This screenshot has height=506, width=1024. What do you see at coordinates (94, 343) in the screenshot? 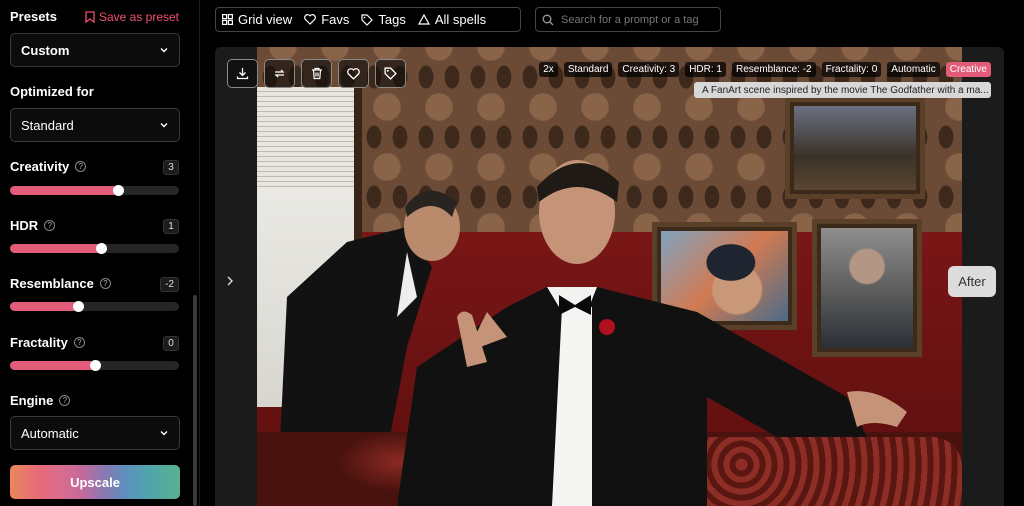
I see `fractality-header: Fractality? 0` at bounding box center [94, 343].